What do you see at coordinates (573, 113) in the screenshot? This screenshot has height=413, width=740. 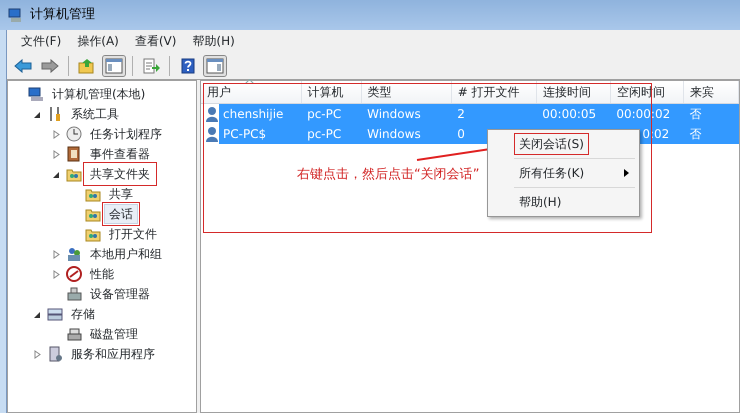 I see `table-cell: 00:00:05` at bounding box center [573, 113].